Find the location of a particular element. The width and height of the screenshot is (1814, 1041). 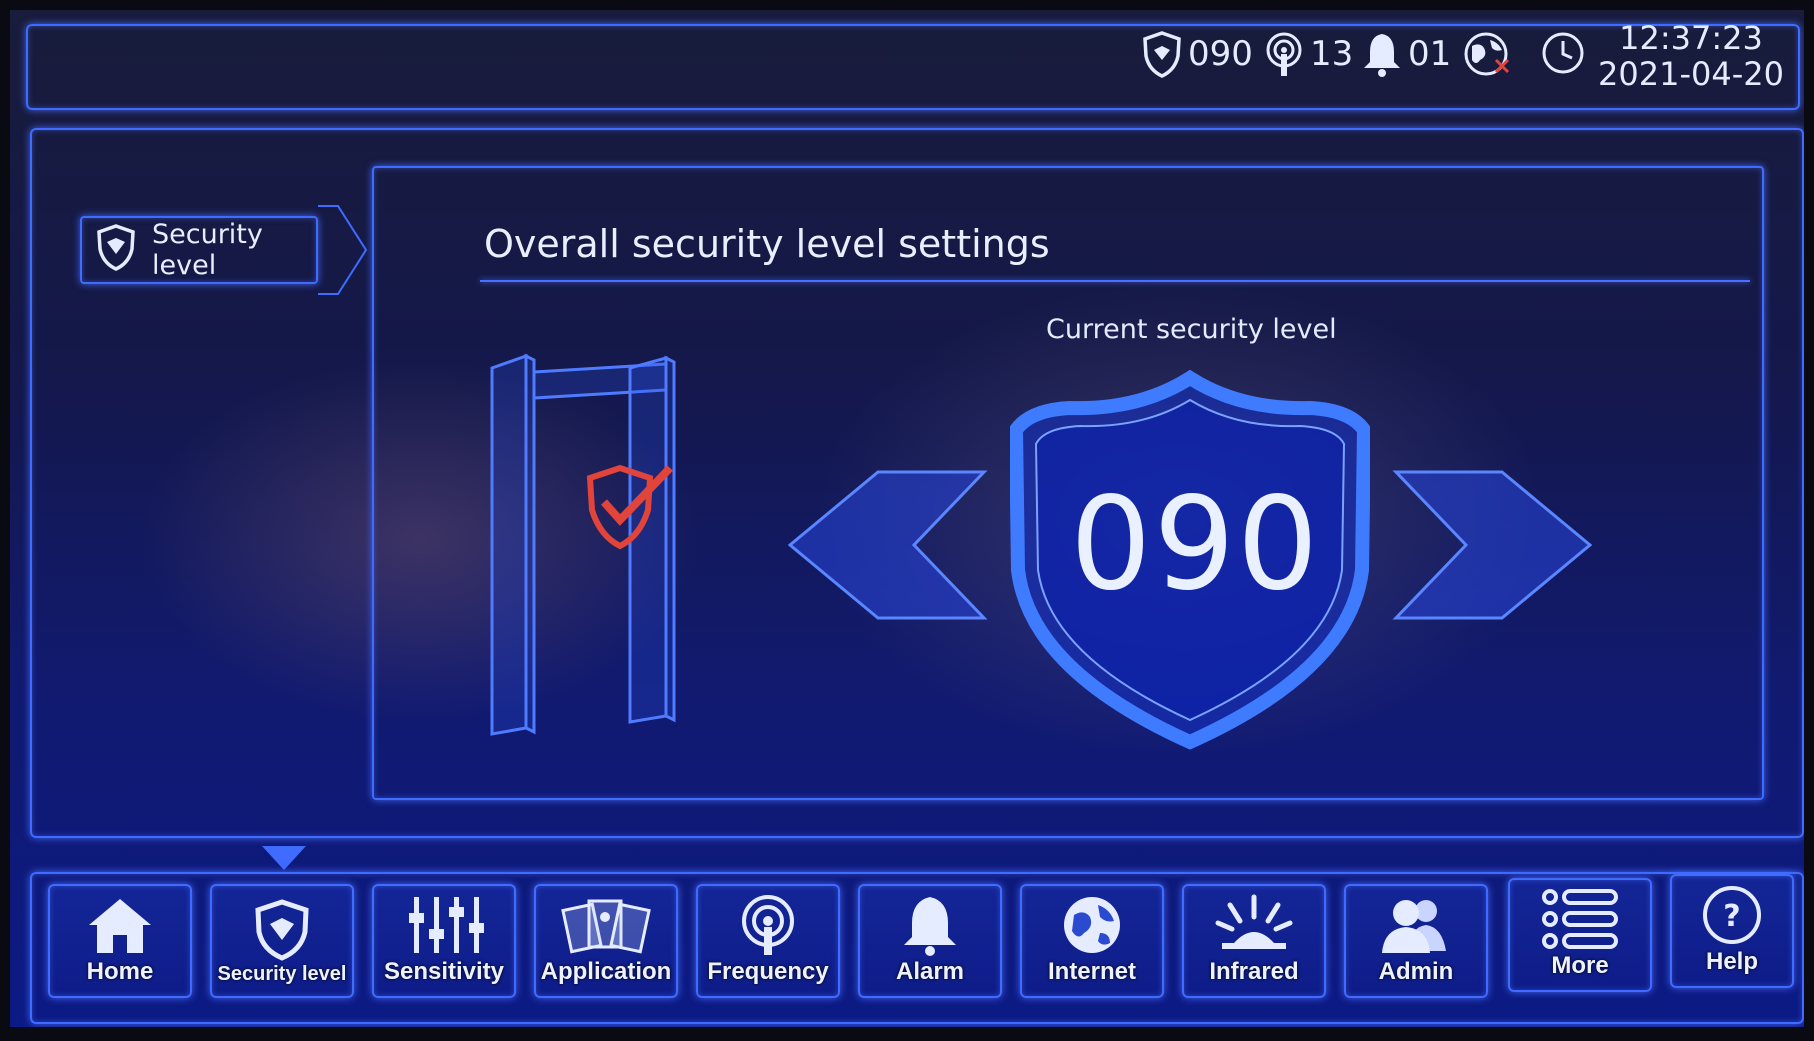

users-icon is located at coordinates (1416, 925).